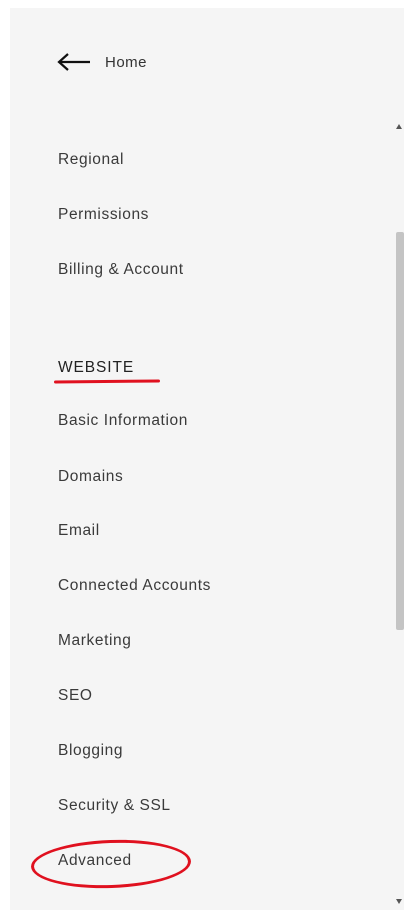 The height and width of the screenshot is (918, 404). I want to click on sidebar-item-domains: Domains, so click(90, 477).